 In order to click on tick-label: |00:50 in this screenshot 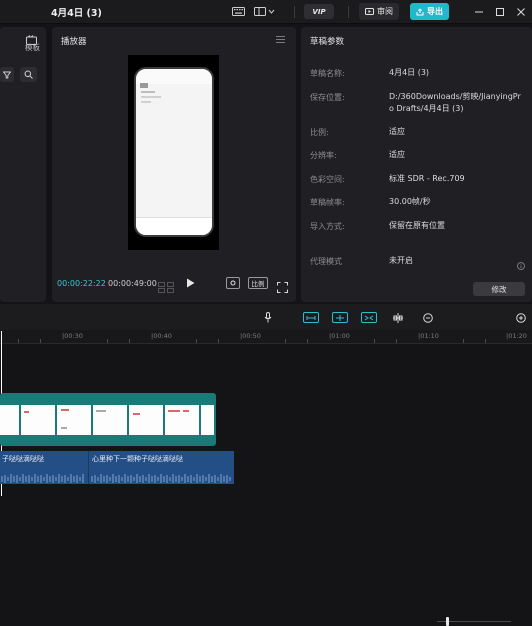, I will do `click(250, 336)`.